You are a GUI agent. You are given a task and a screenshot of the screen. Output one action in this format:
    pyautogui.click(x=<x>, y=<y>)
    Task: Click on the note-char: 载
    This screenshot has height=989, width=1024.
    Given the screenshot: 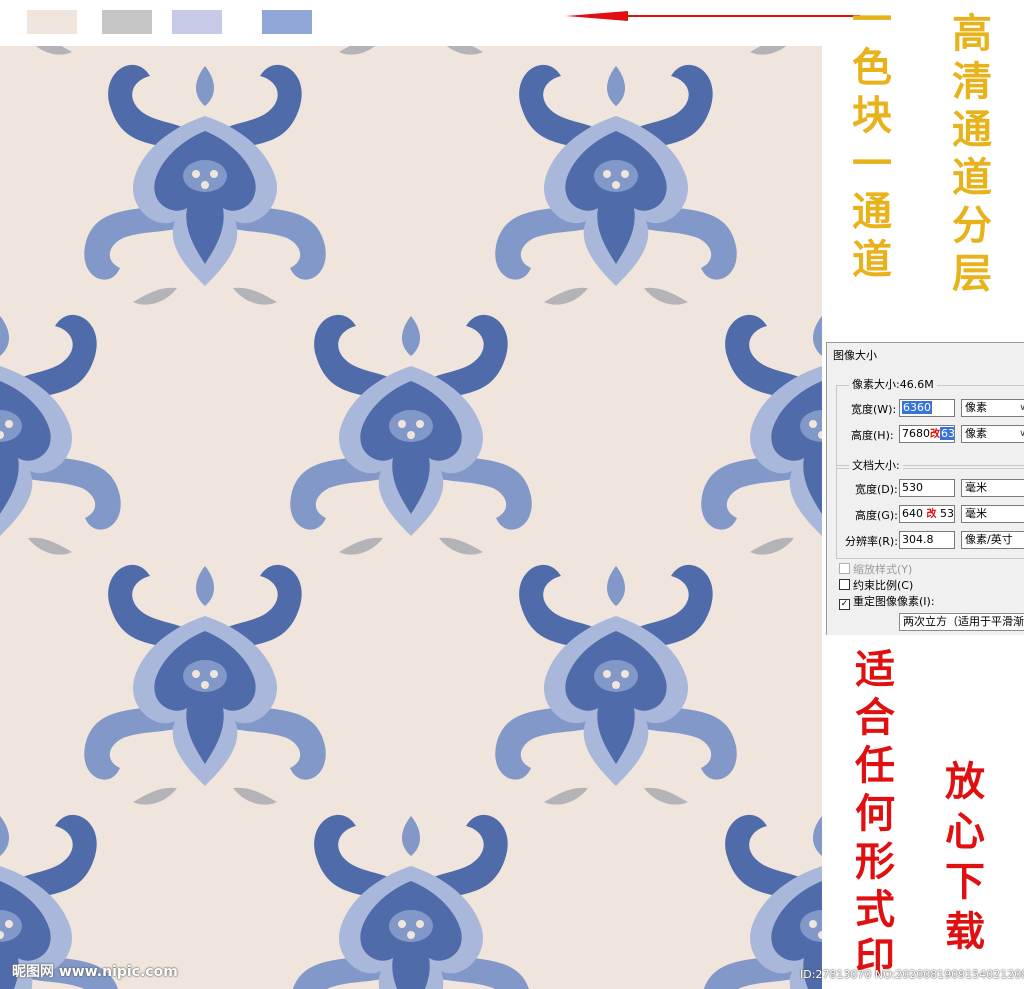 What is the action you would take?
    pyautogui.click(x=965, y=931)
    